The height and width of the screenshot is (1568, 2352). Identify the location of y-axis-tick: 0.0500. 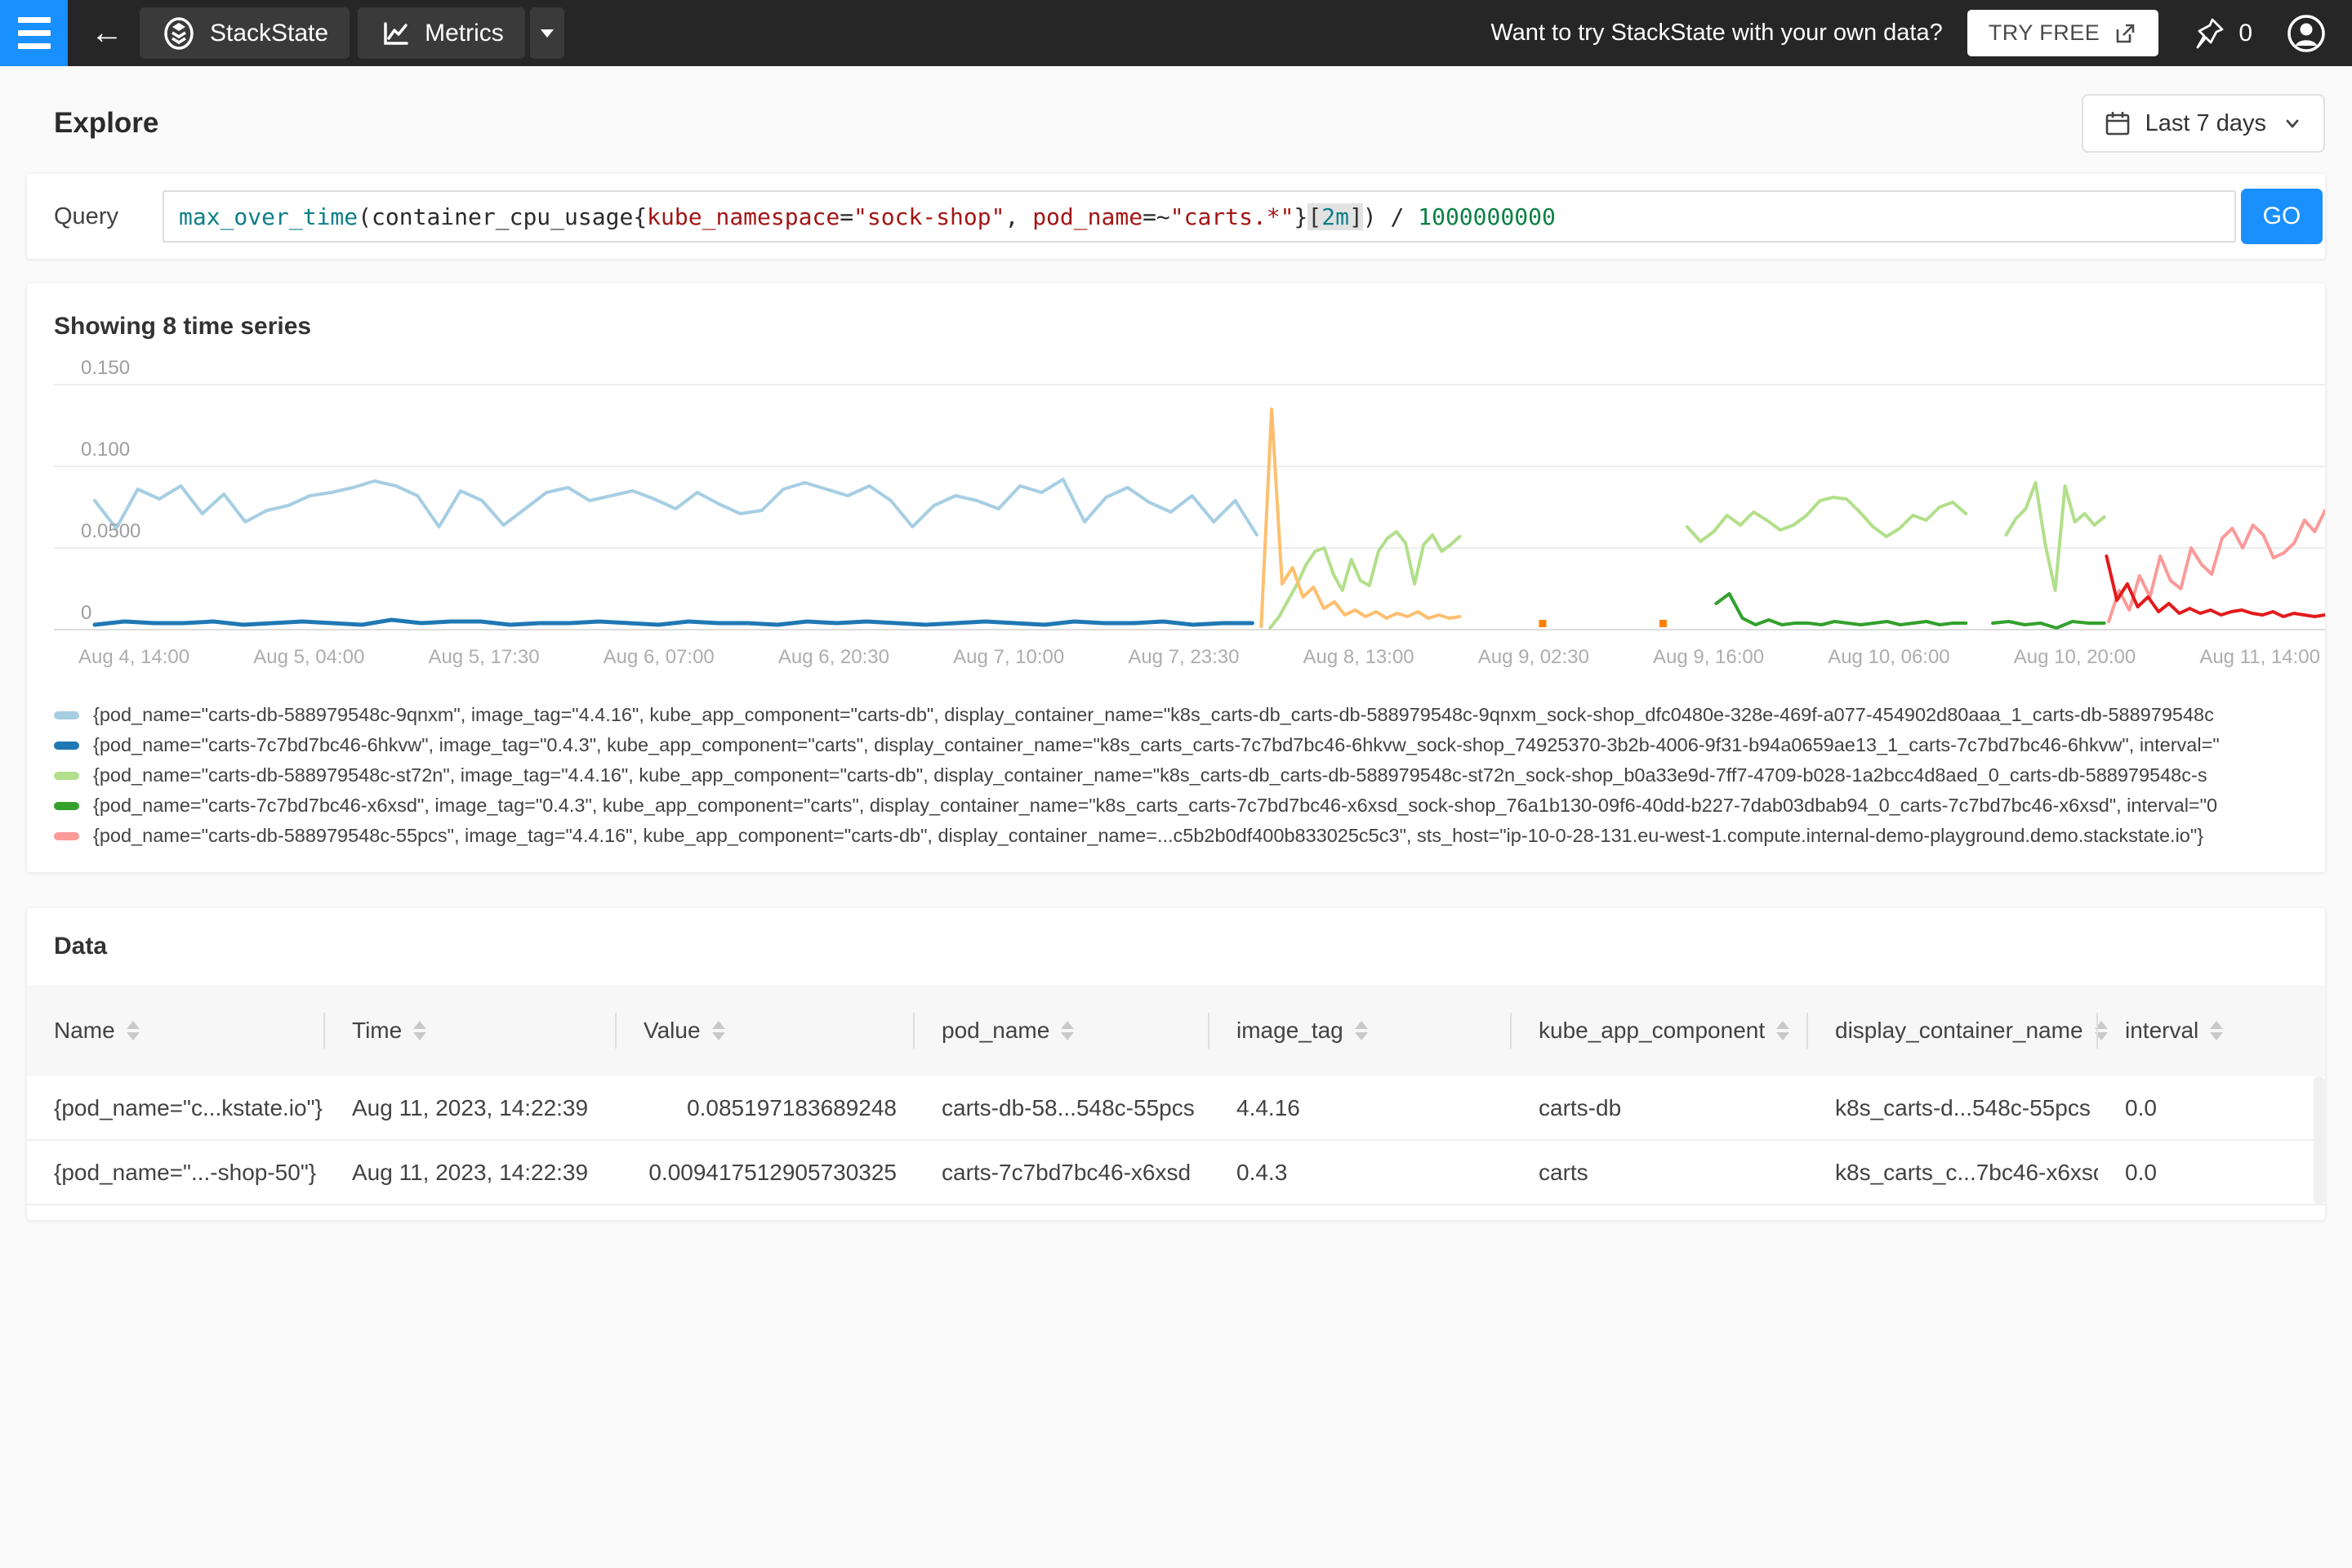
(111, 531).